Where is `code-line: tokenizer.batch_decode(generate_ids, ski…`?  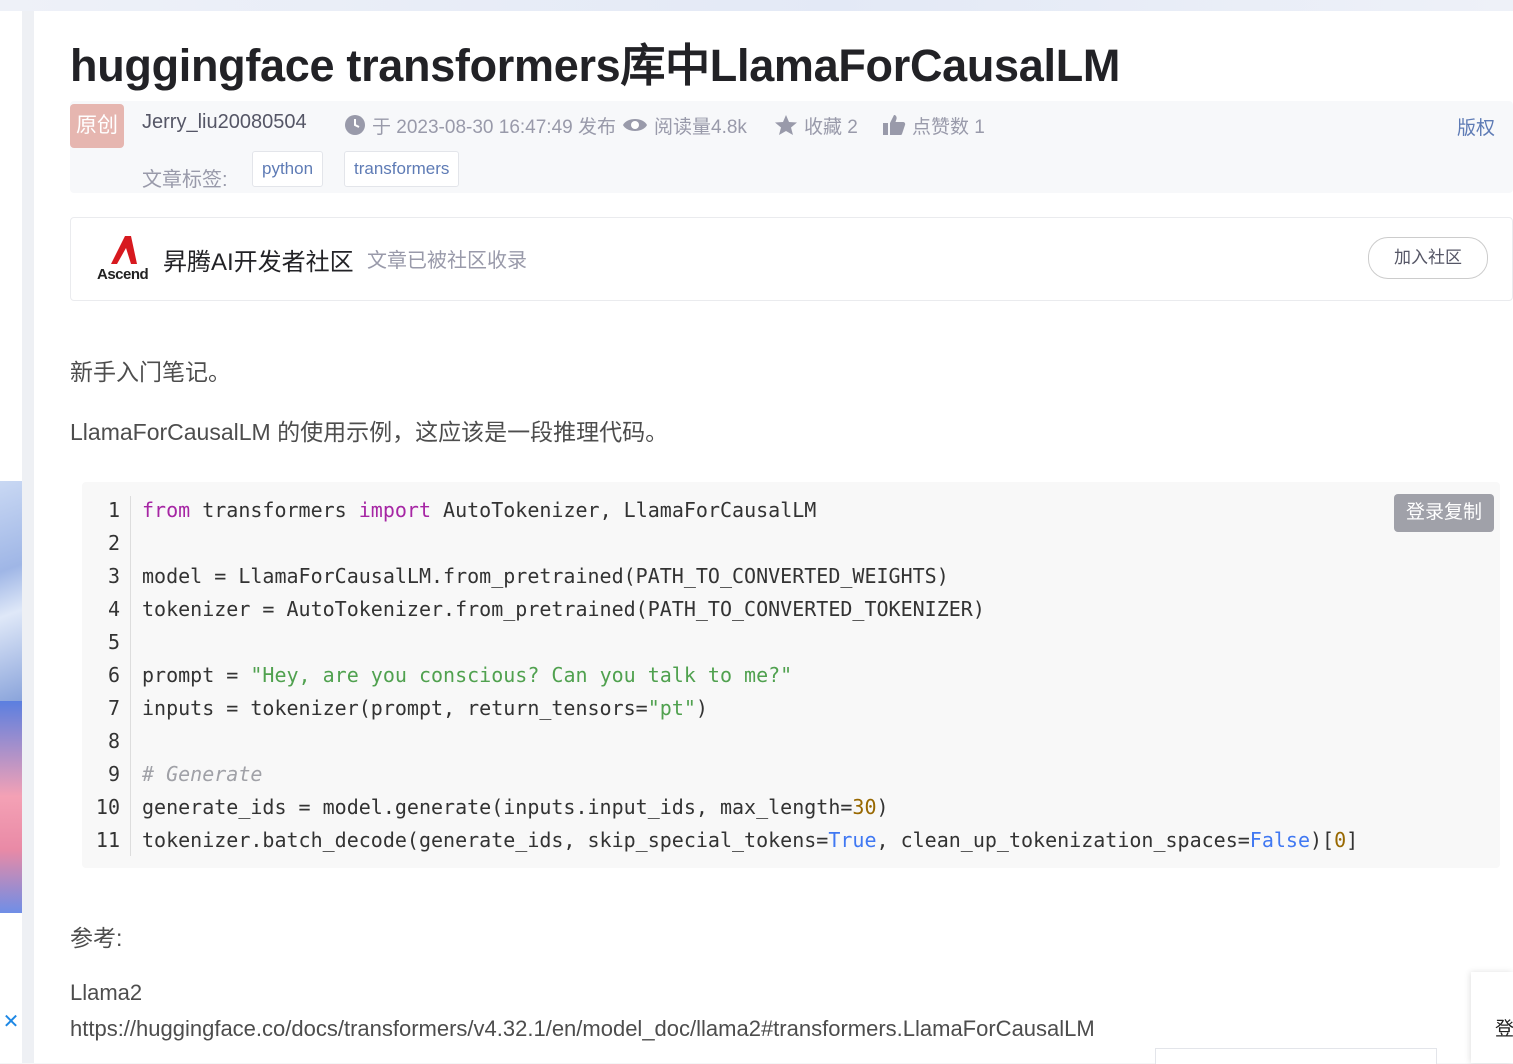
code-line: tokenizer.batch_decode(generate_ids, ski… is located at coordinates (750, 840).